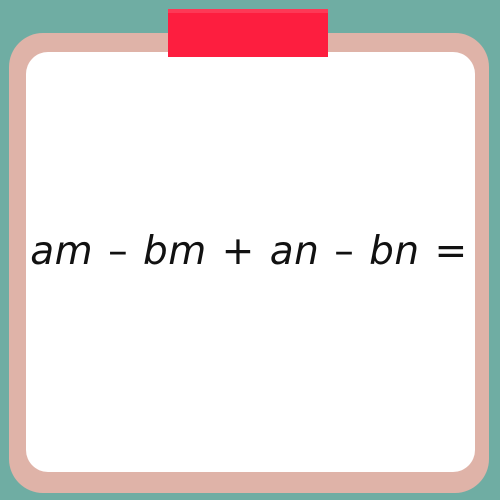 Image resolution: width=500 pixels, height=500 pixels. I want to click on expression-operator-2: +, so click(238, 251).